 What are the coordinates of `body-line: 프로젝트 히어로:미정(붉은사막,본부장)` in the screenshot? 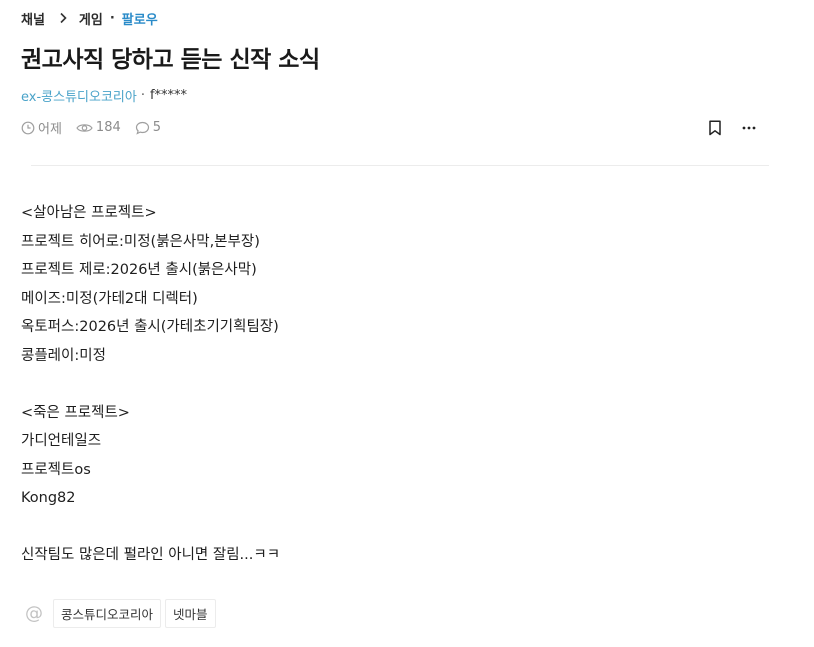 It's located at (140, 241).